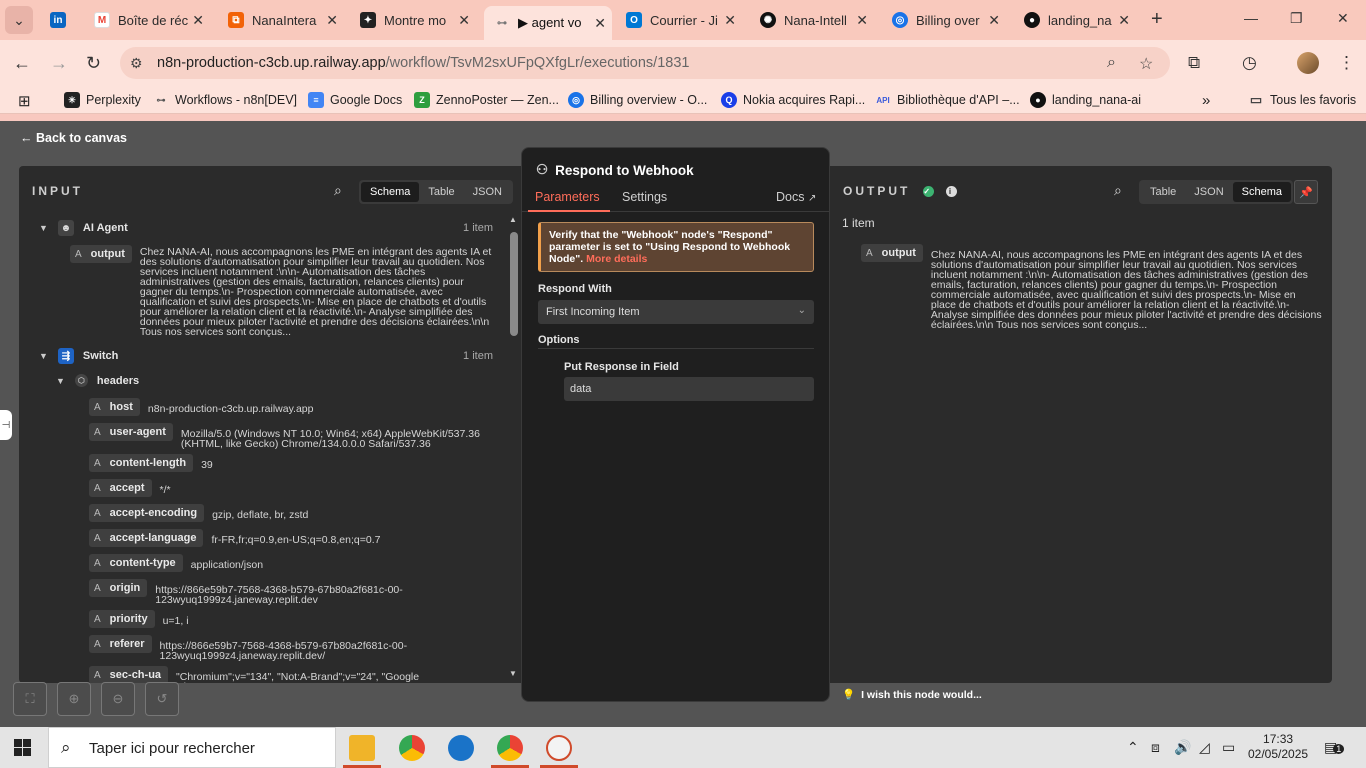 This screenshot has width=1366, height=768. I want to click on headers-object-row: ▼ ⬡ headers, so click(97, 380).